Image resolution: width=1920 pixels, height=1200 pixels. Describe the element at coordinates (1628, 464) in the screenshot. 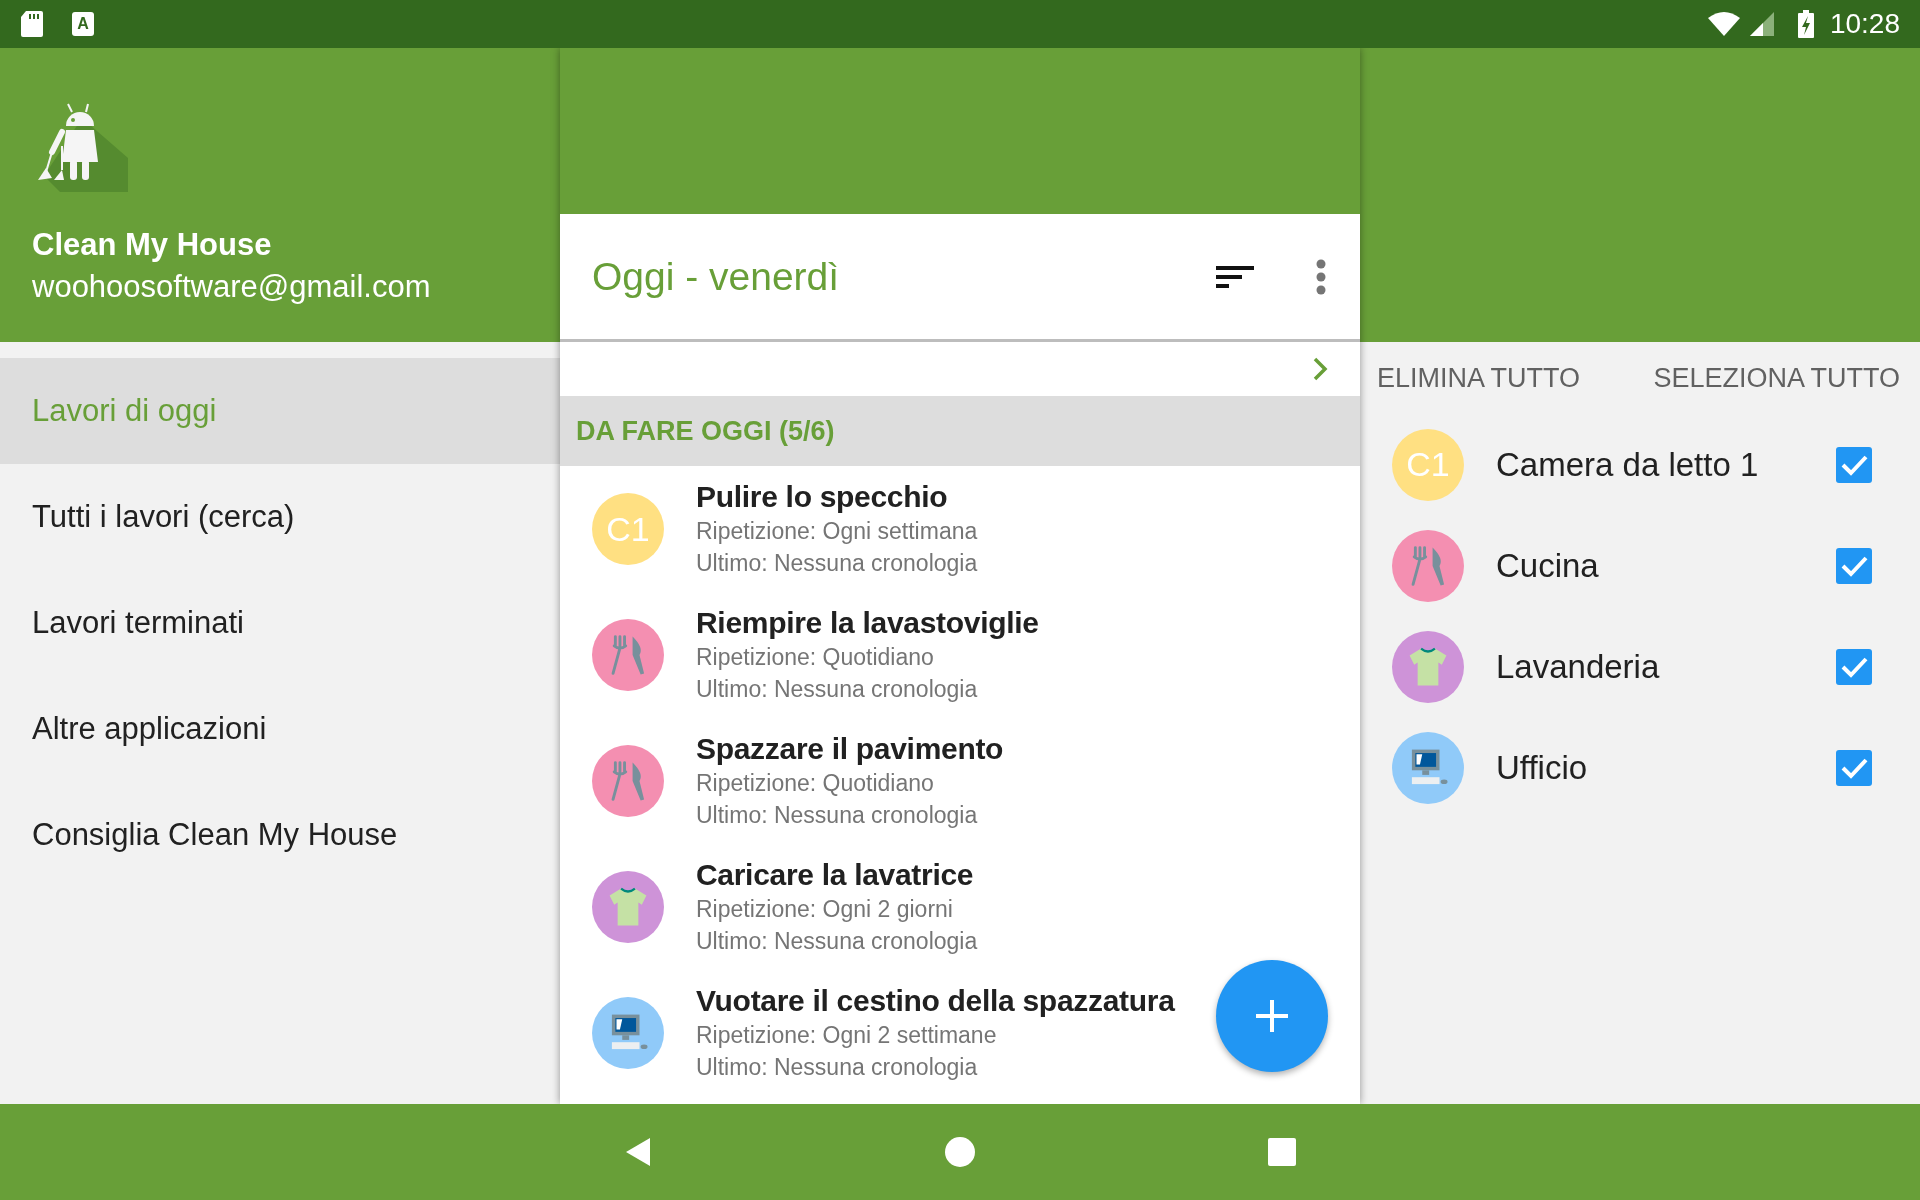

I see `room-name: Camera da letto 1` at that location.